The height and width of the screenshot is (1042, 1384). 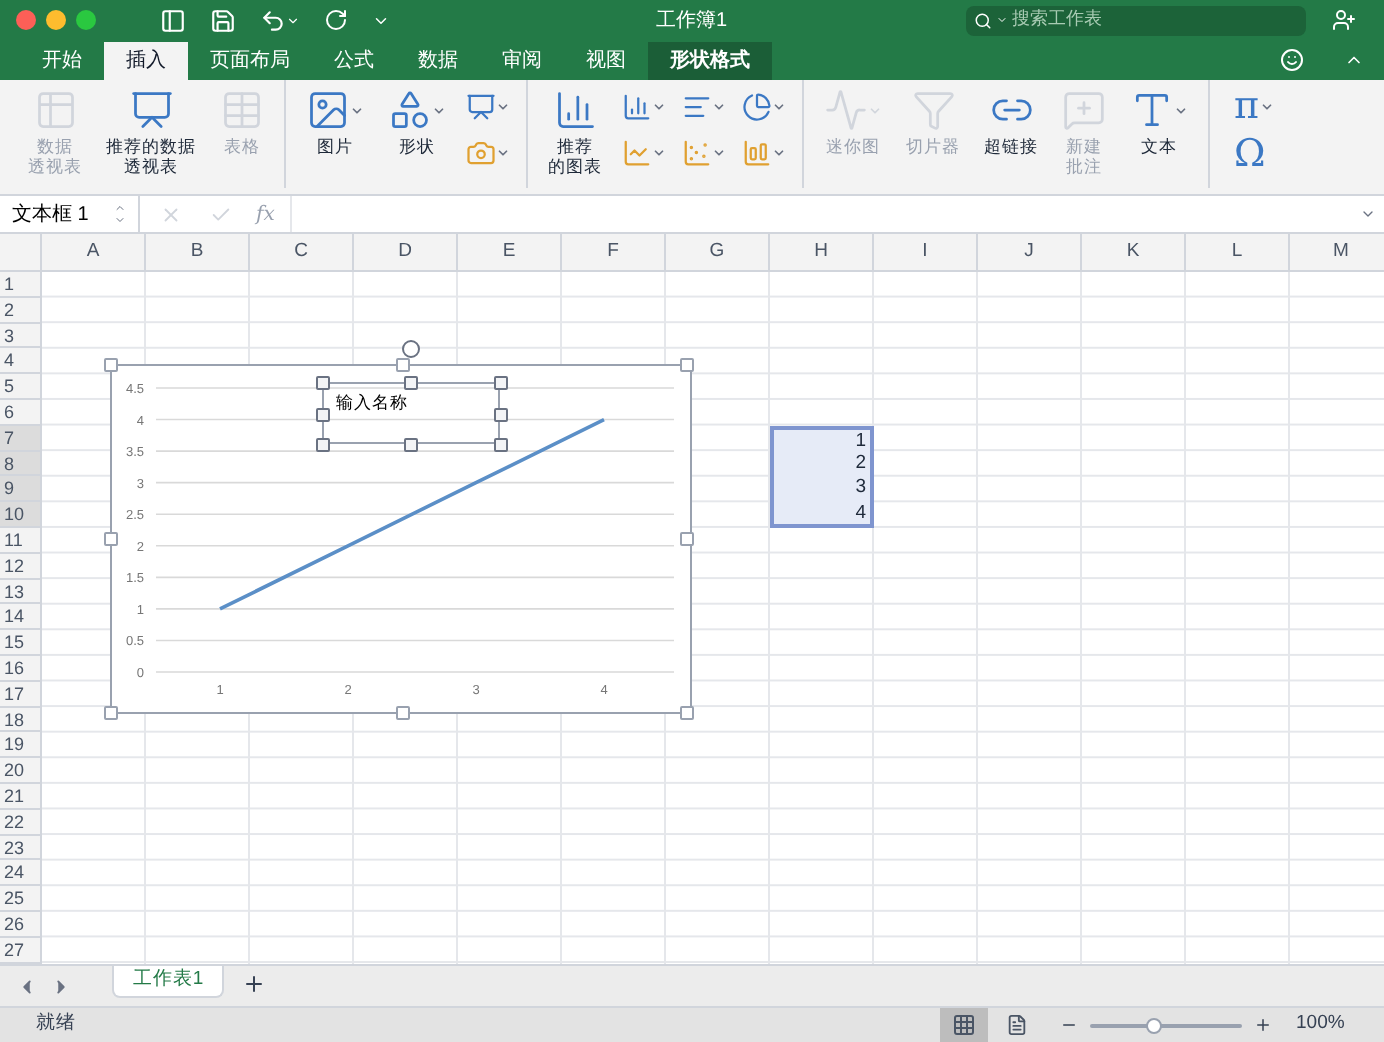 I want to click on zoom-button, so click(x=86, y=20).